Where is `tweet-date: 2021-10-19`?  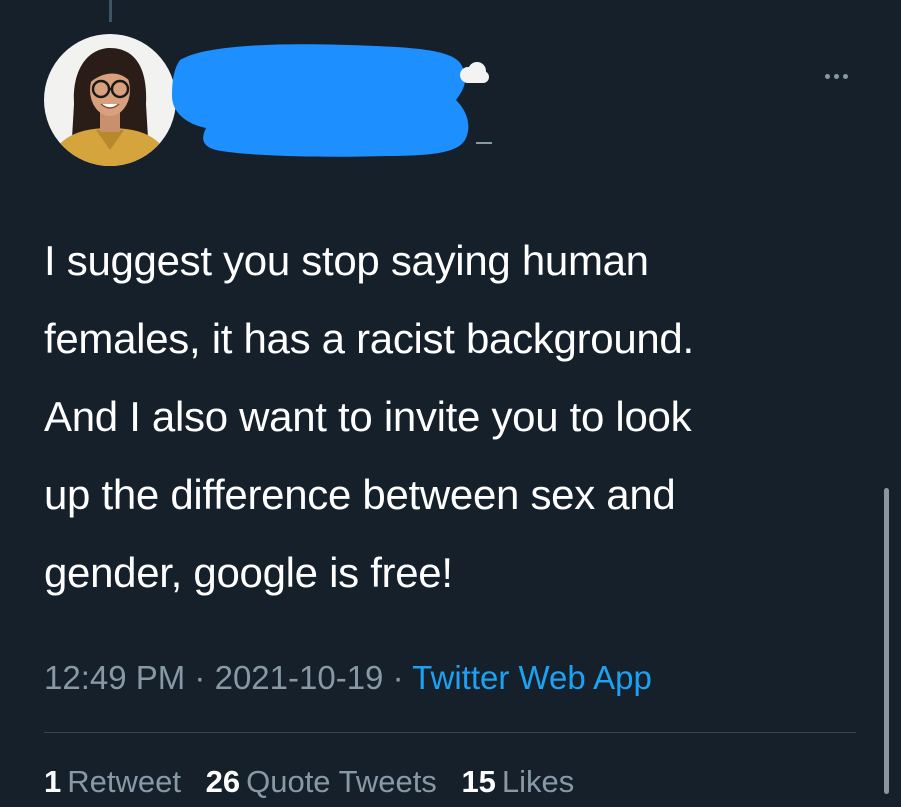 tweet-date: 2021-10-19 is located at coordinates (299, 677).